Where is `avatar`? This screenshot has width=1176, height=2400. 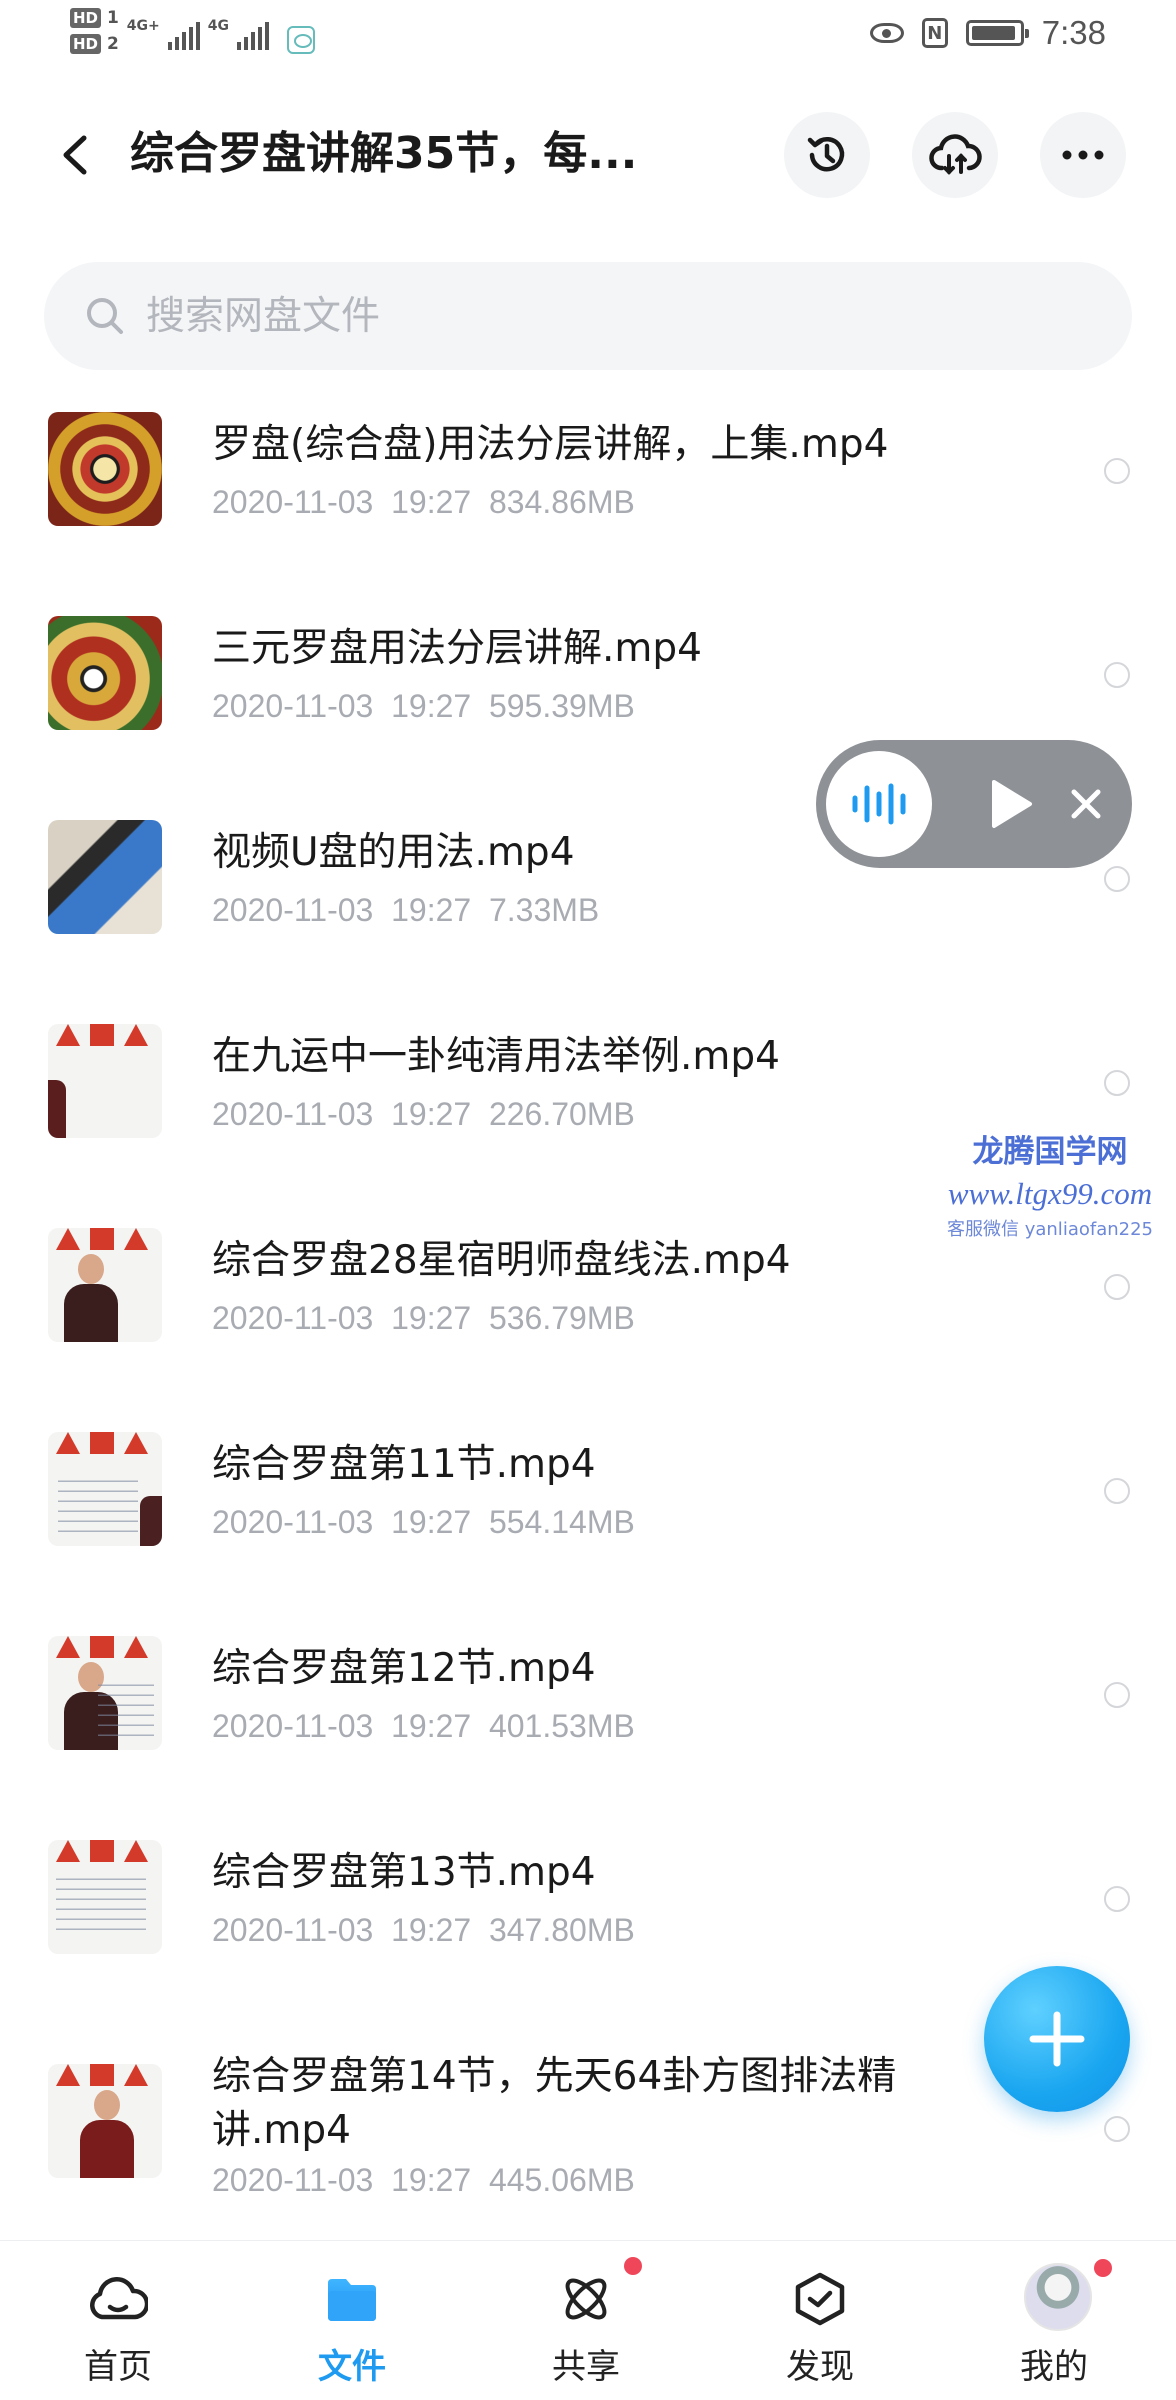
avatar is located at coordinates (1058, 2297).